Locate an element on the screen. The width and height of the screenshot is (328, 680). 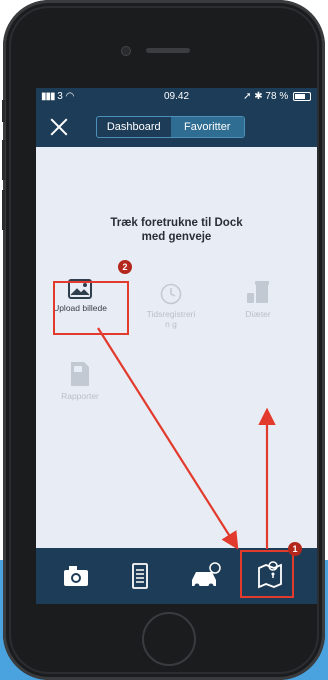
tile-label: Diæter is located at coordinates (258, 314).